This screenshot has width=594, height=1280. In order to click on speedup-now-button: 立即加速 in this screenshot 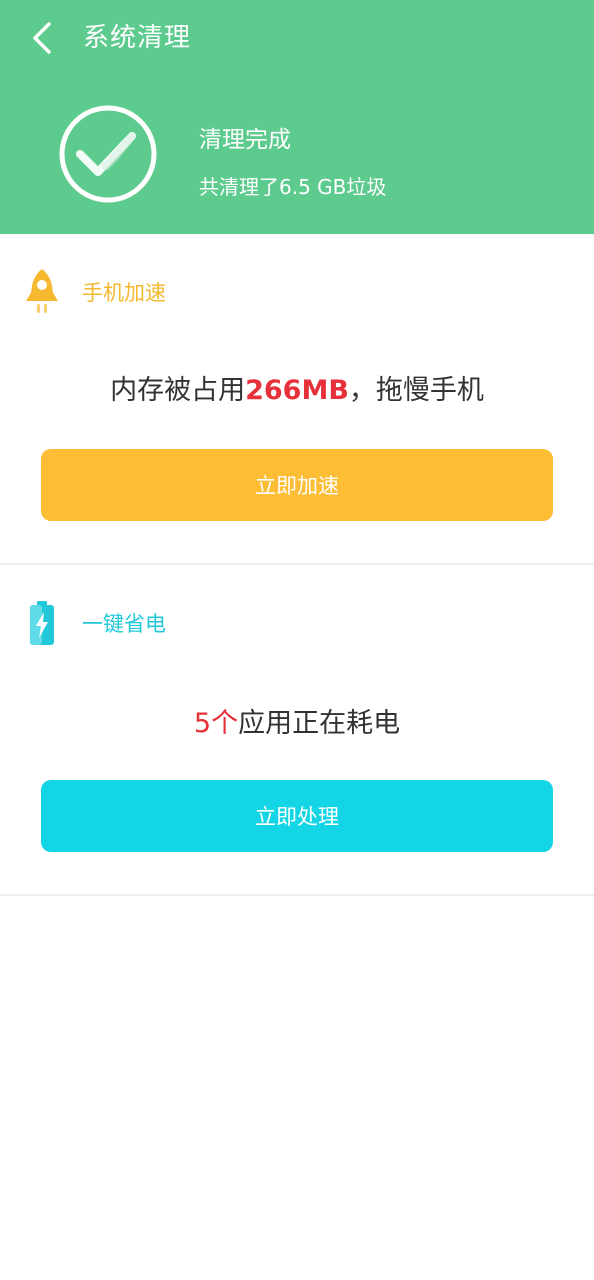, I will do `click(297, 485)`.